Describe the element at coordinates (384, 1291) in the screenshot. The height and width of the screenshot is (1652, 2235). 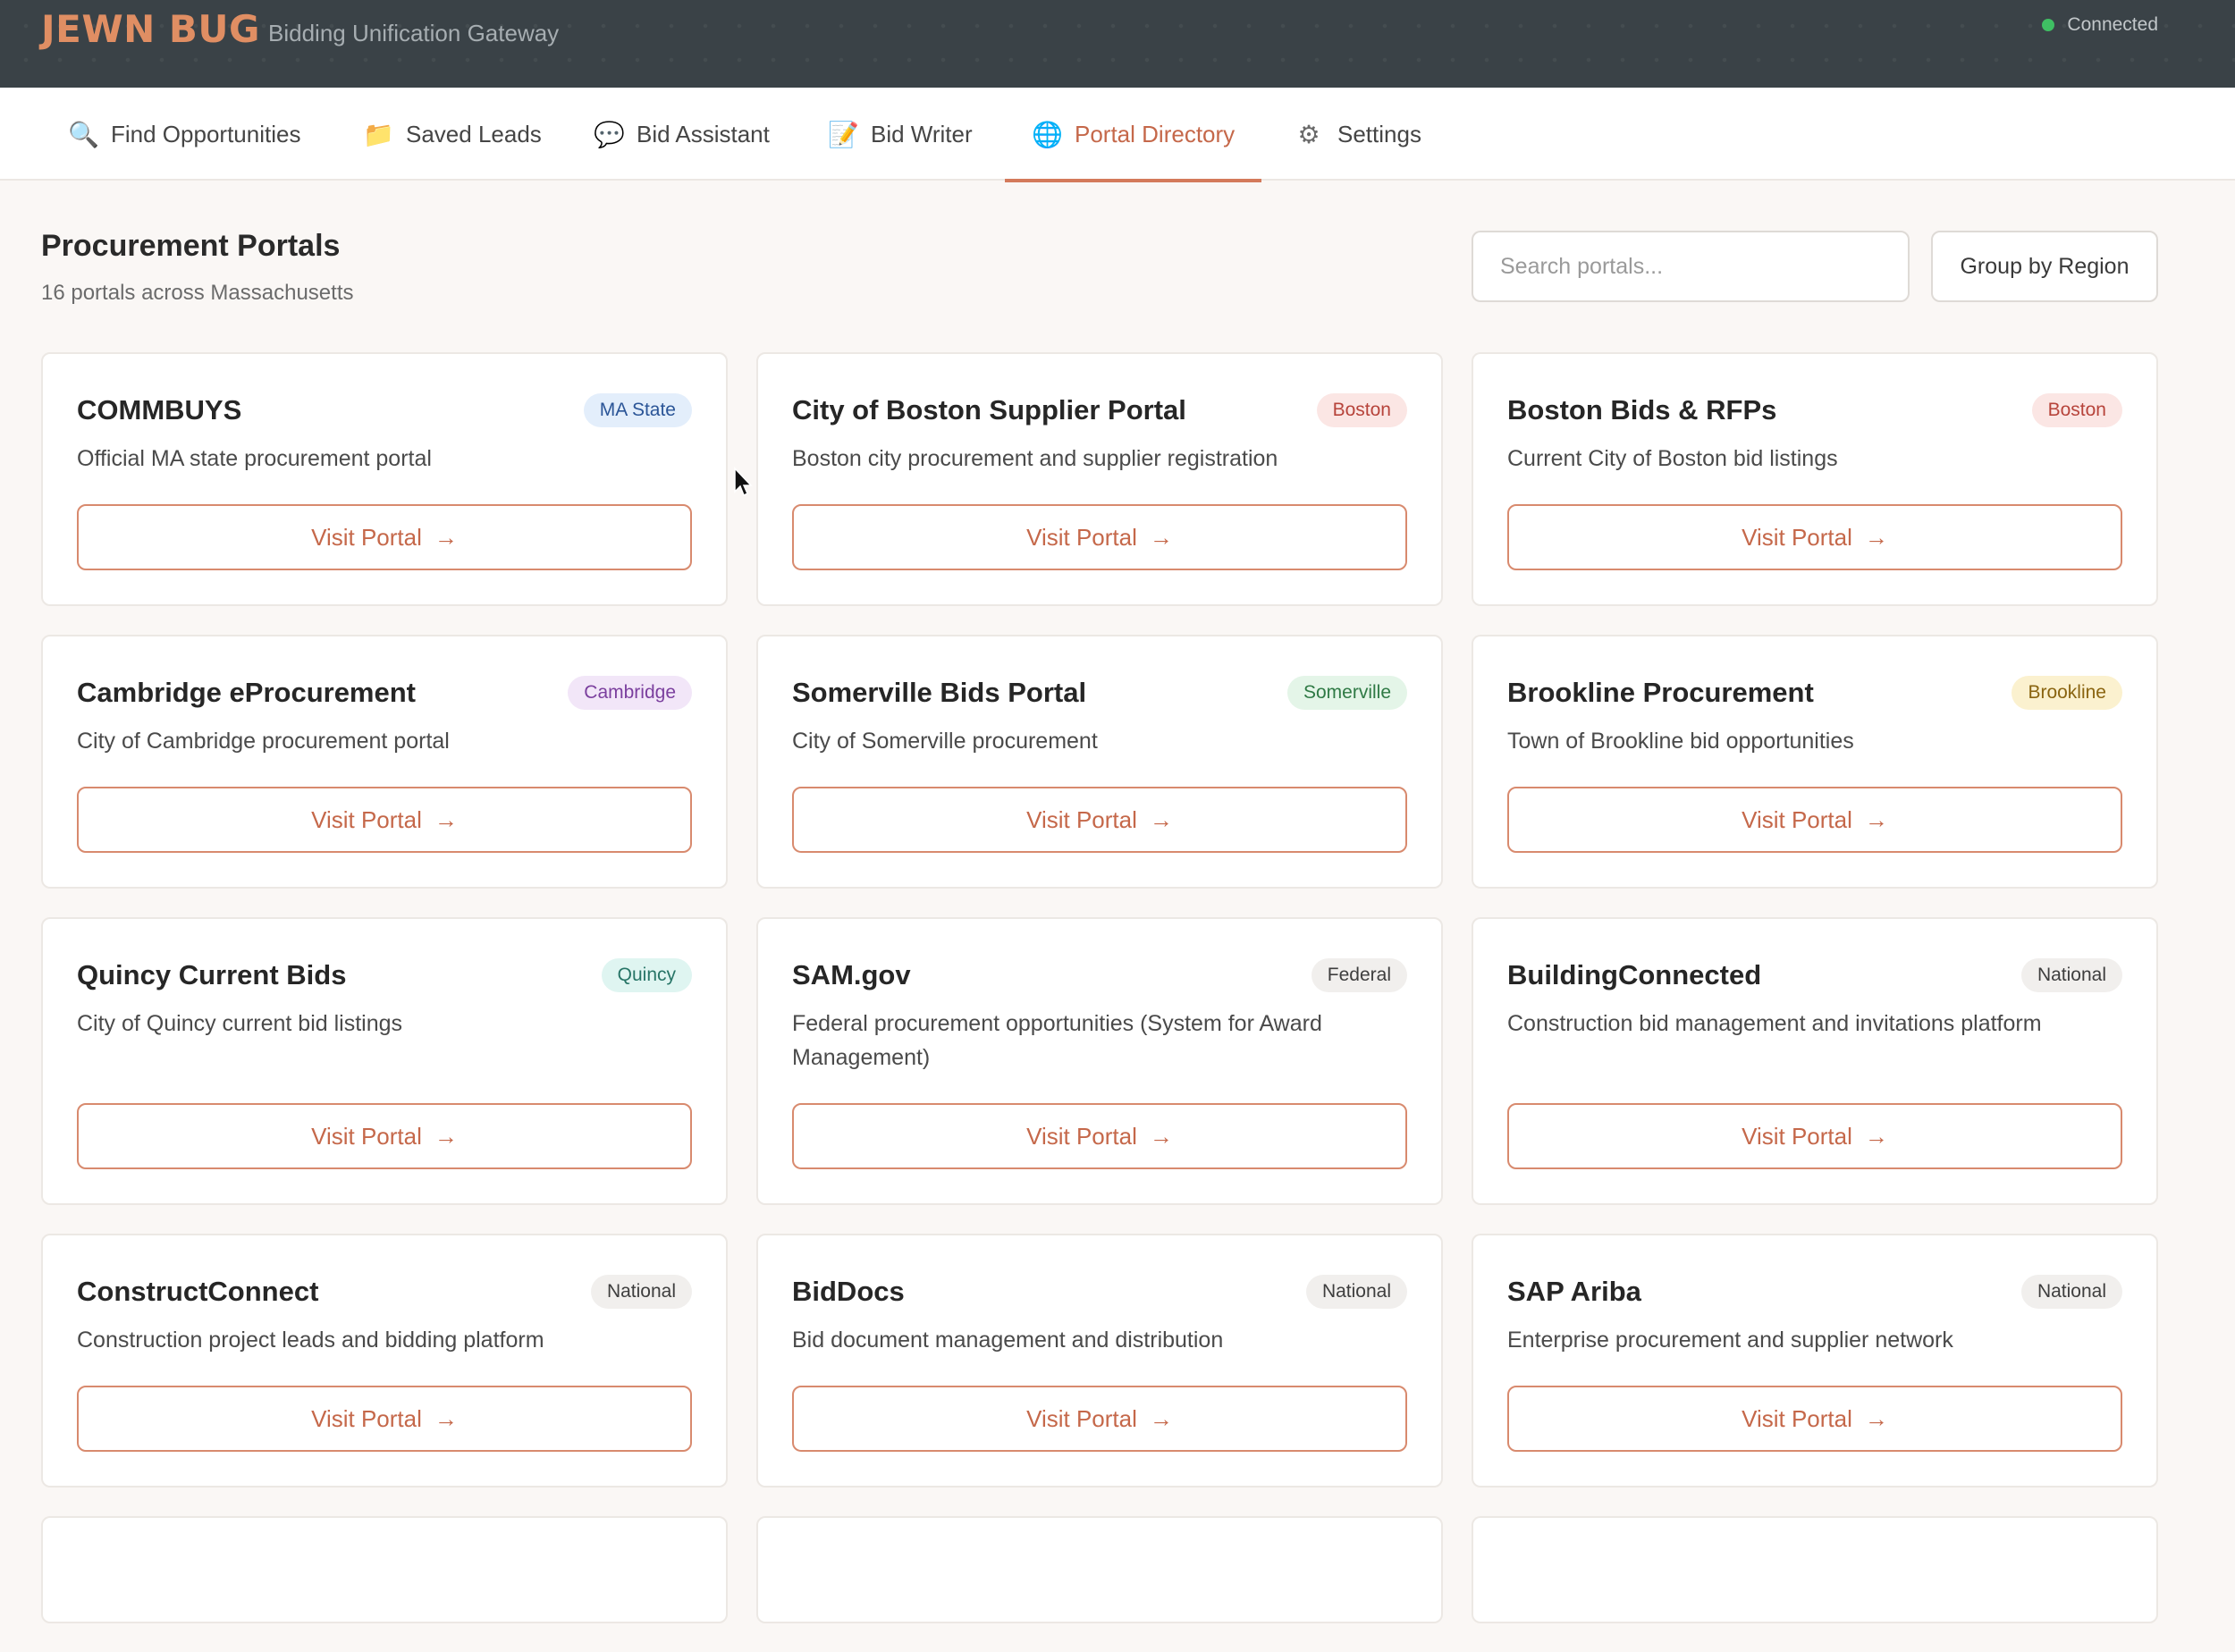
I see `portal-card-header: ConstructConnect National` at that location.